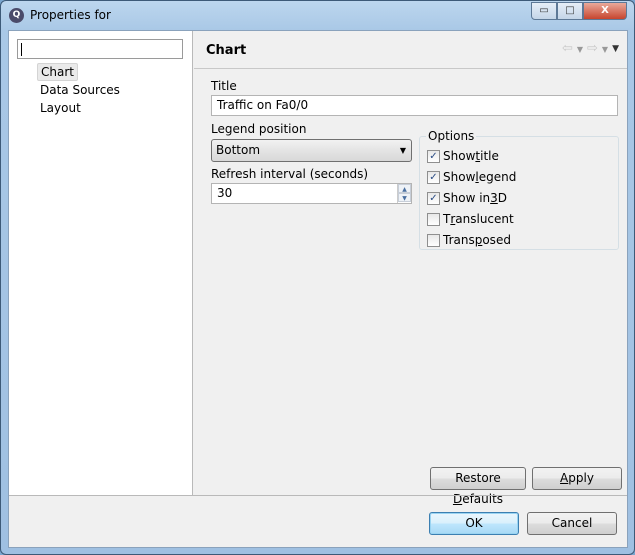 The height and width of the screenshot is (555, 635). What do you see at coordinates (478, 486) in the screenshot?
I see `restore-defaults-button: Restore Defaults` at bounding box center [478, 486].